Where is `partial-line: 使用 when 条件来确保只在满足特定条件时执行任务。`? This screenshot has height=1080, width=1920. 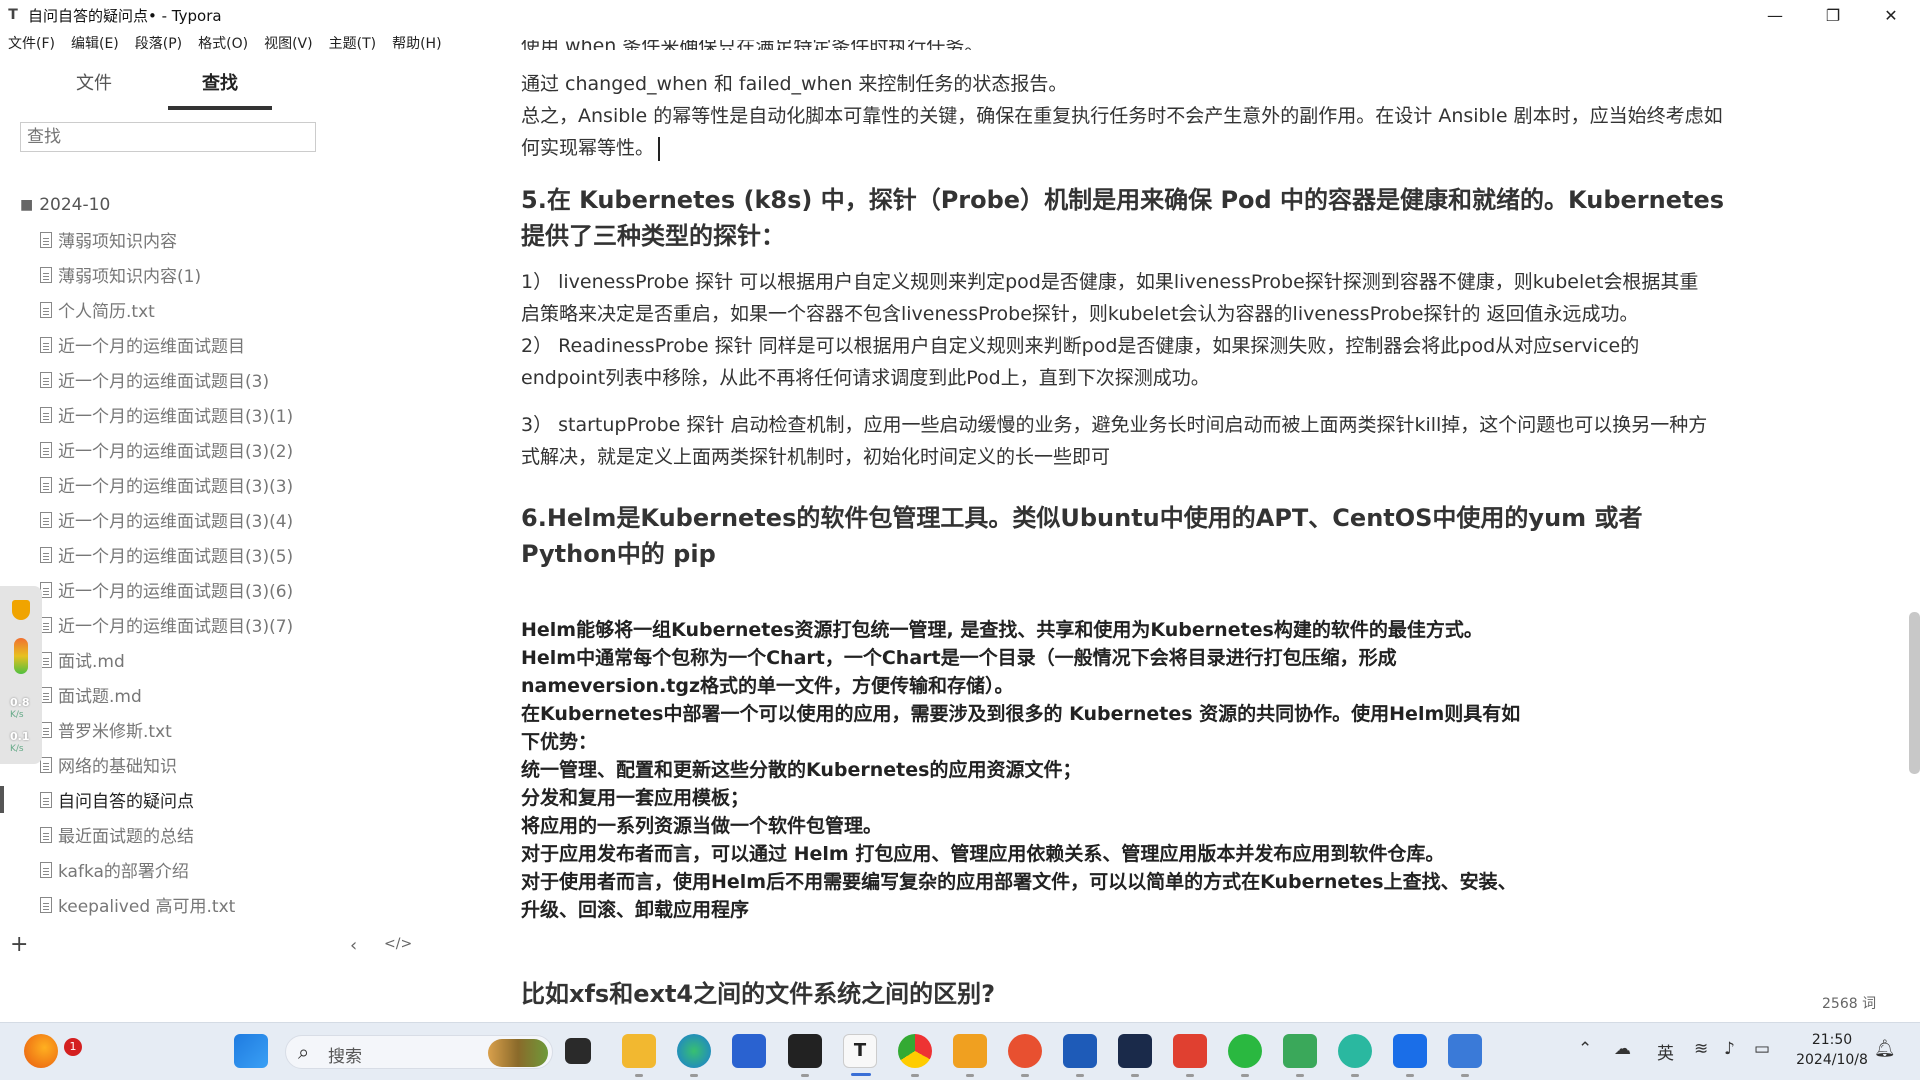 partial-line: 使用 when 条件来确保只在满足特定条件时执行任务。 is located at coordinates (752, 45).